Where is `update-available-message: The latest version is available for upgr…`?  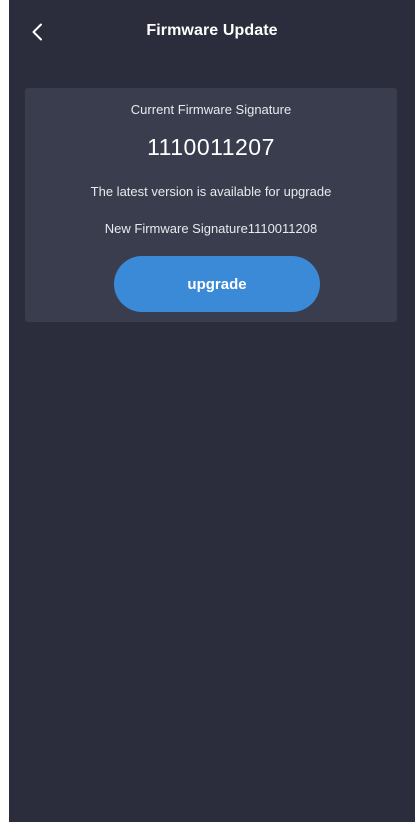
update-available-message: The latest version is available for upgr… is located at coordinates (211, 191).